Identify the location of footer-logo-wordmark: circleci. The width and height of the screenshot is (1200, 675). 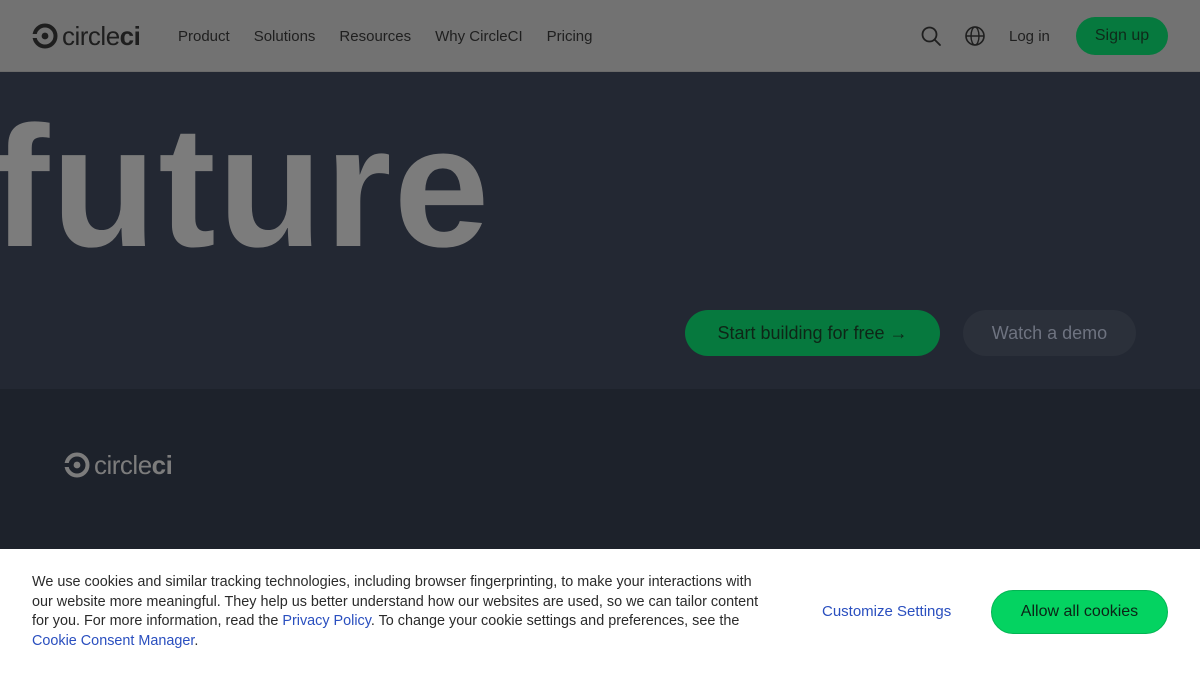
(133, 465).